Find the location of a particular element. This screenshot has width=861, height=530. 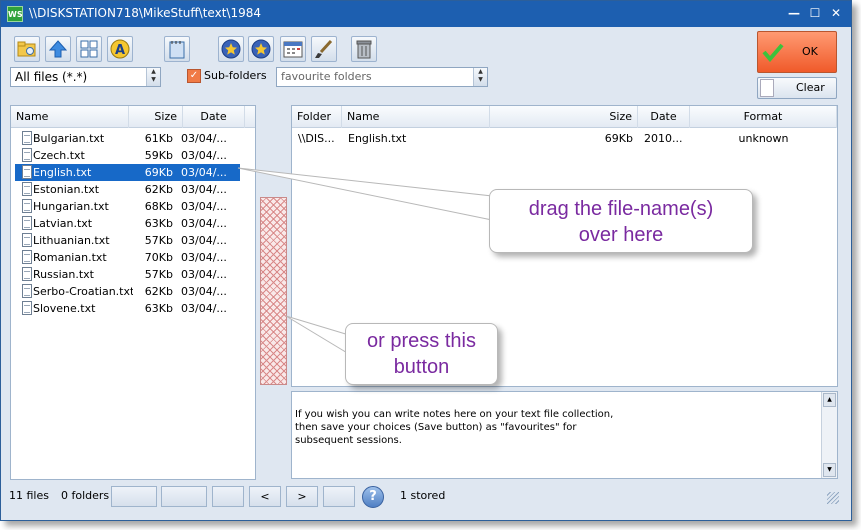

file-name: Hungarian.txt is located at coordinates (71, 206).